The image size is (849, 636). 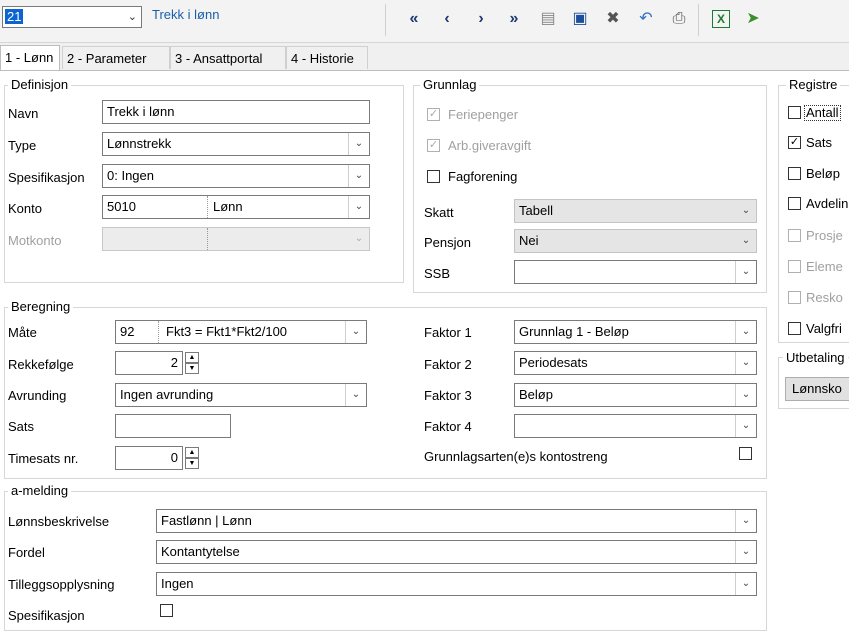 What do you see at coordinates (456, 584) in the screenshot?
I see `tilleggsopplysning-select: Ingen ⌄` at bounding box center [456, 584].